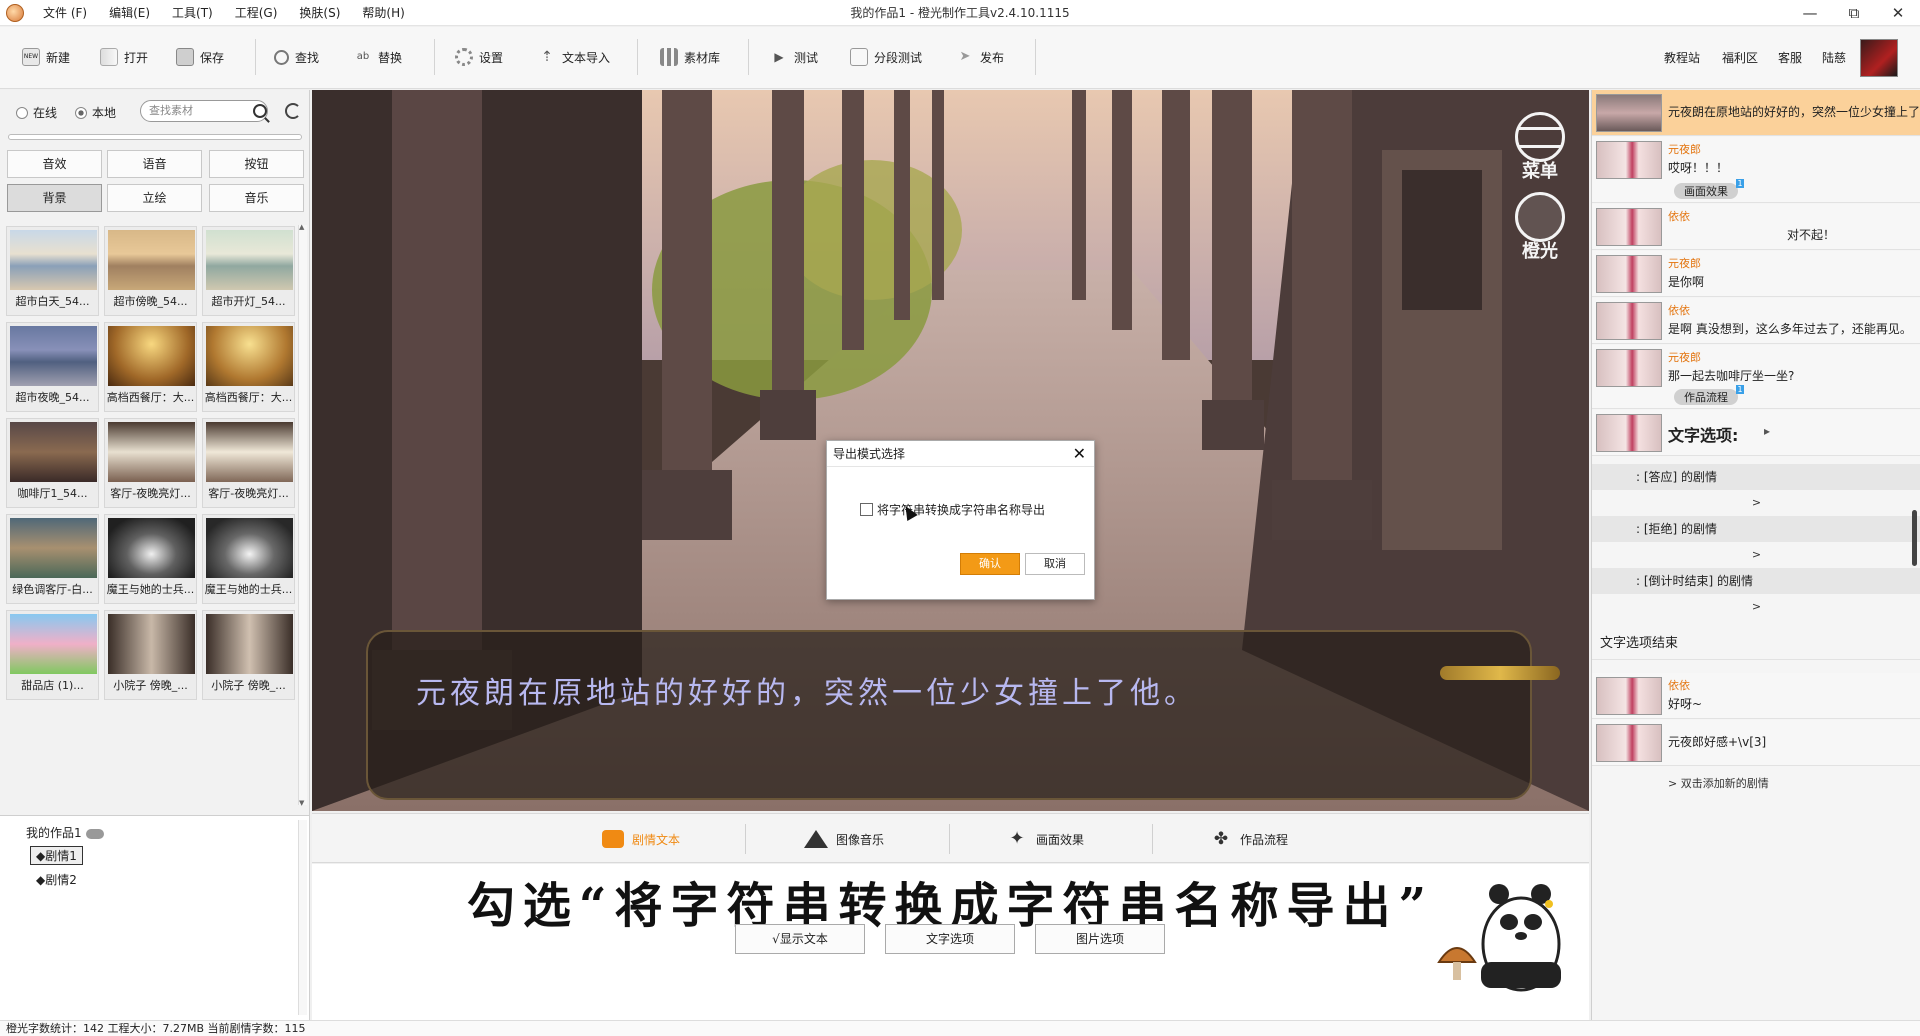 The height and width of the screenshot is (1036, 1920). Describe the element at coordinates (641, 839) in the screenshot. I see `tab-story-text: 剧情文本` at that location.